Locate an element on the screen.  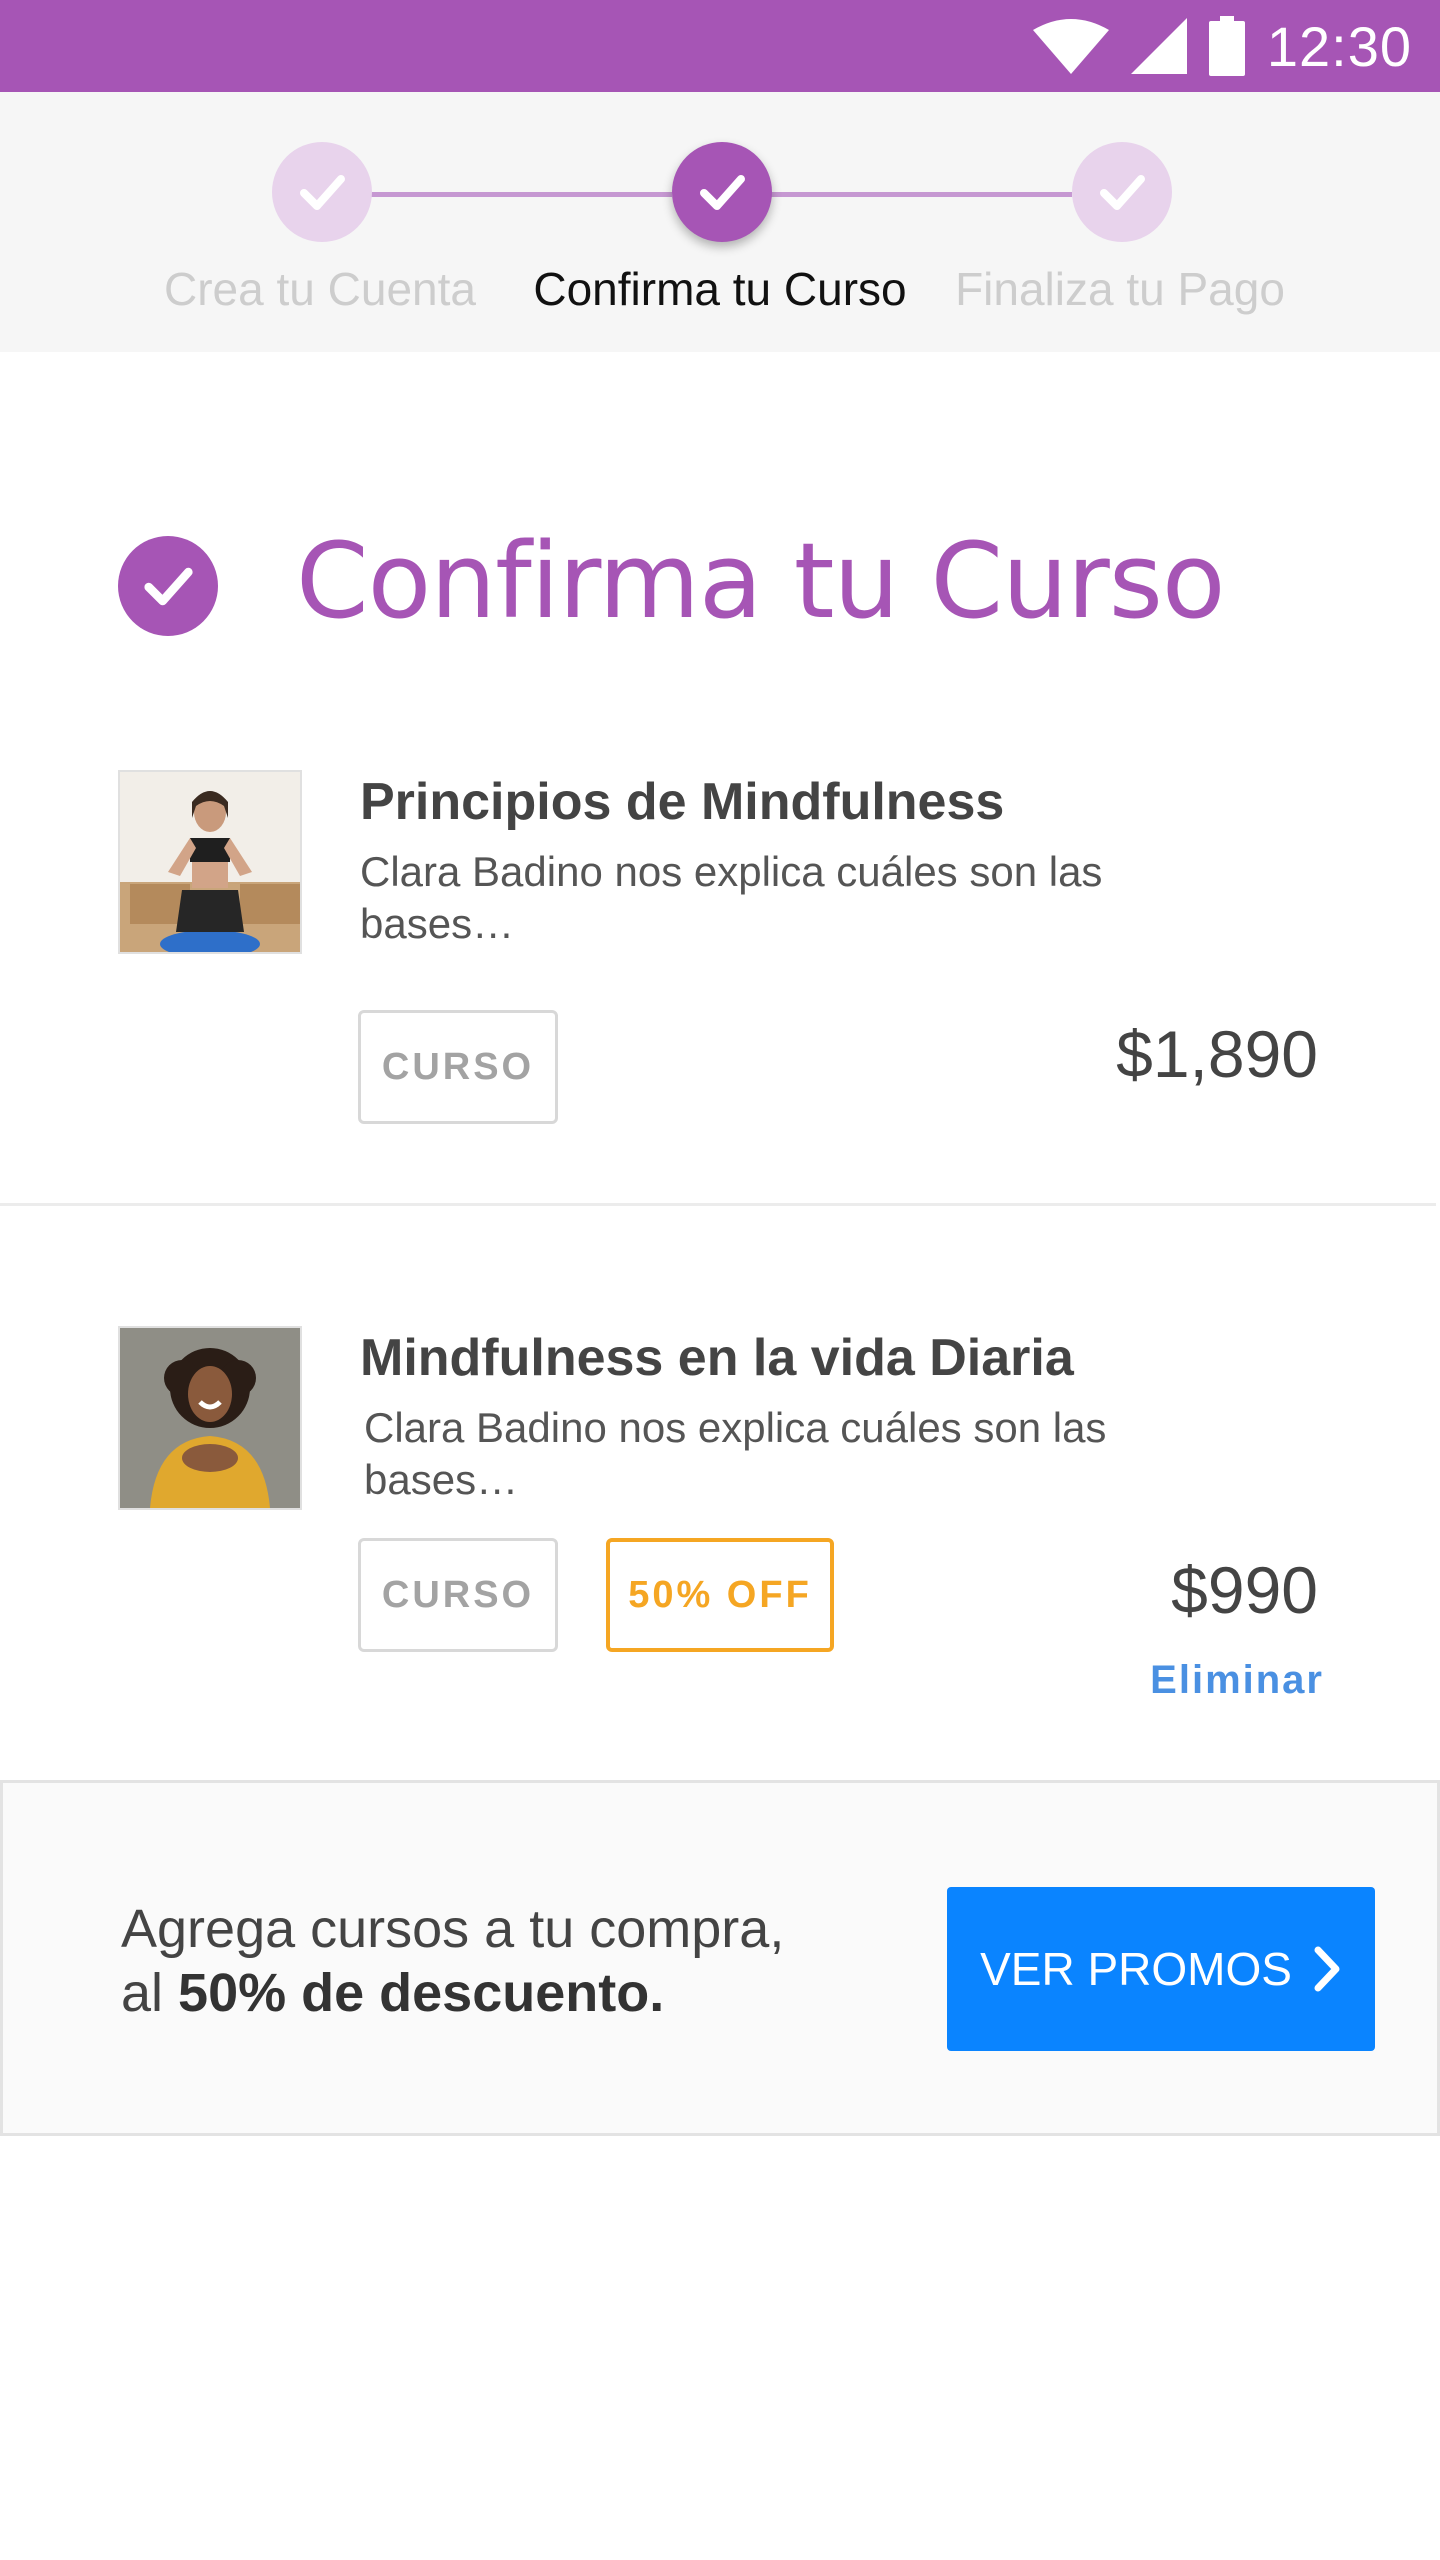
step-2-check-icon is located at coordinates (722, 192).